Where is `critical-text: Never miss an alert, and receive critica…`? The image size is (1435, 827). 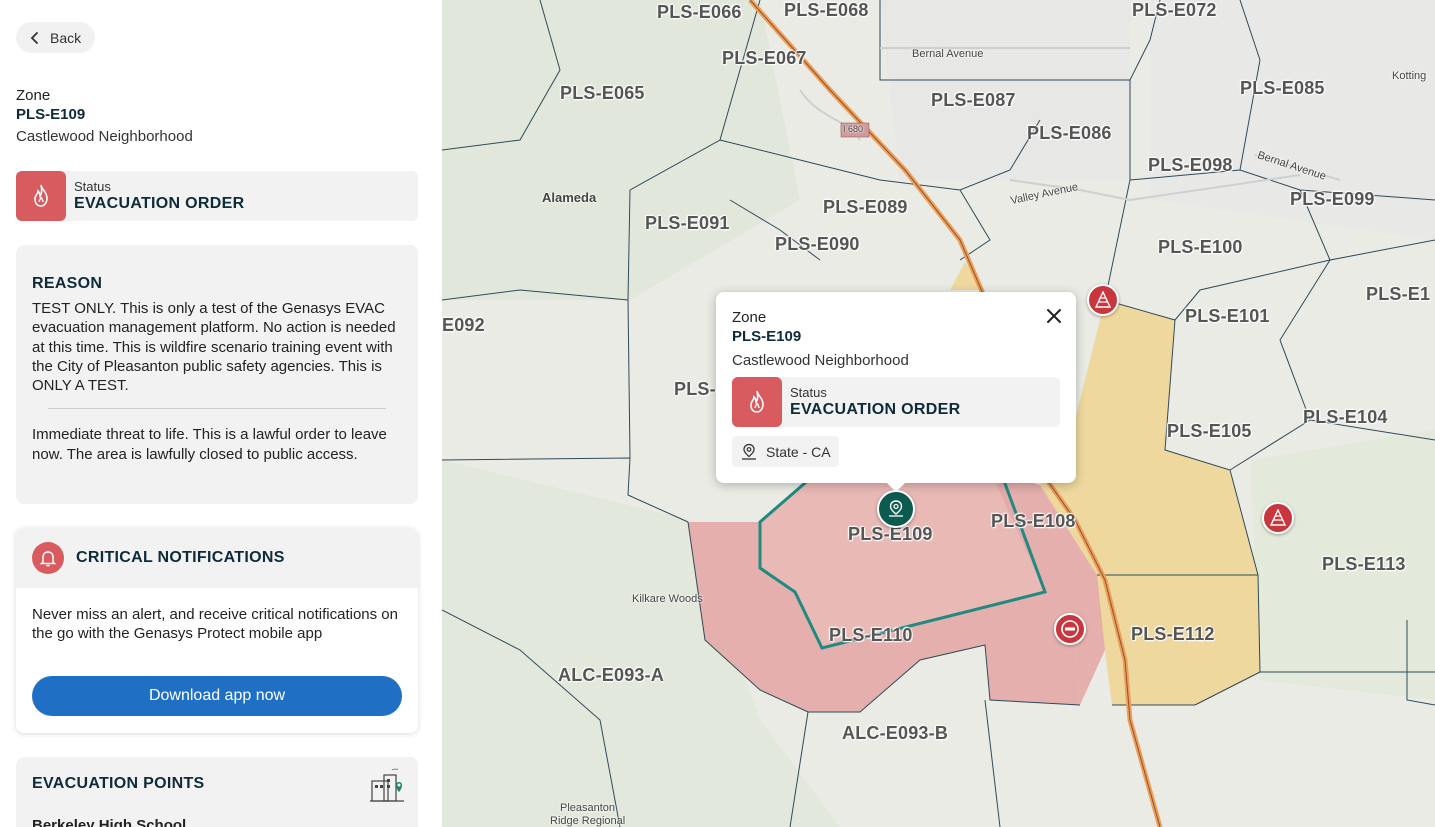
critical-text: Never miss an alert, and receive critica… is located at coordinates (215, 624).